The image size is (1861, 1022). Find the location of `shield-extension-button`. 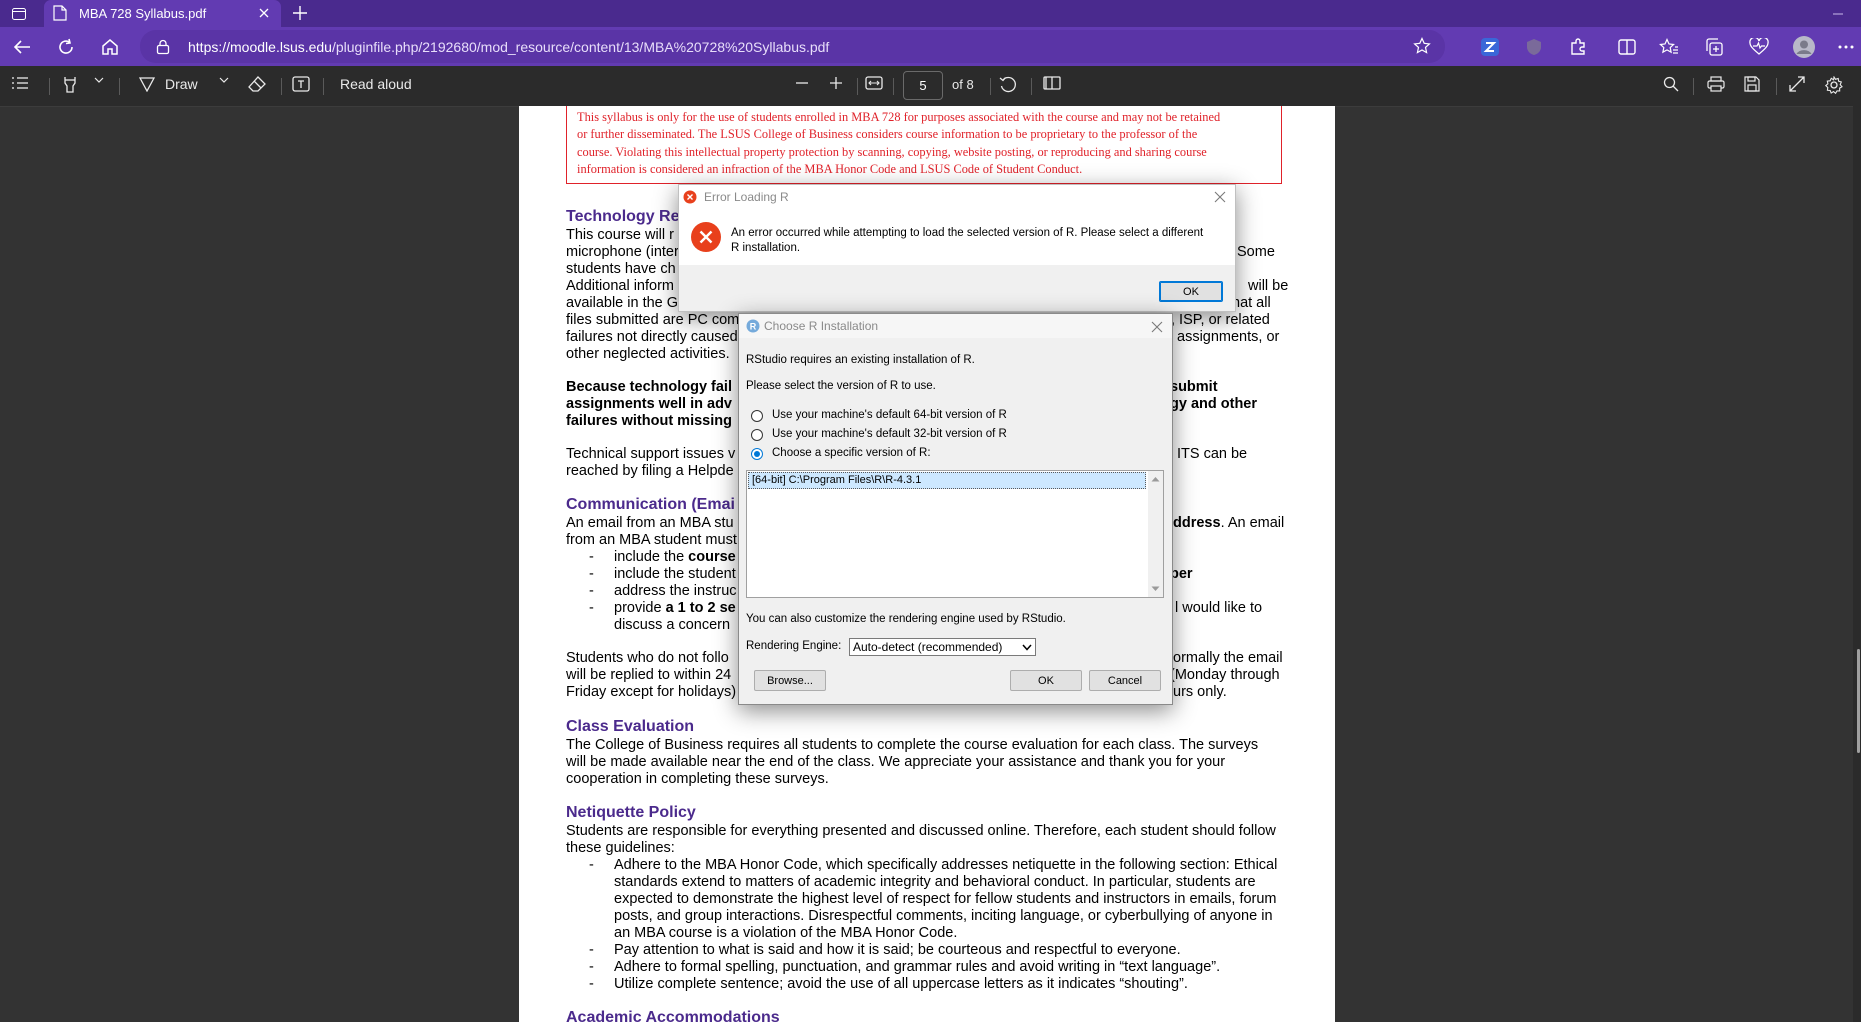

shield-extension-button is located at coordinates (1534, 47).